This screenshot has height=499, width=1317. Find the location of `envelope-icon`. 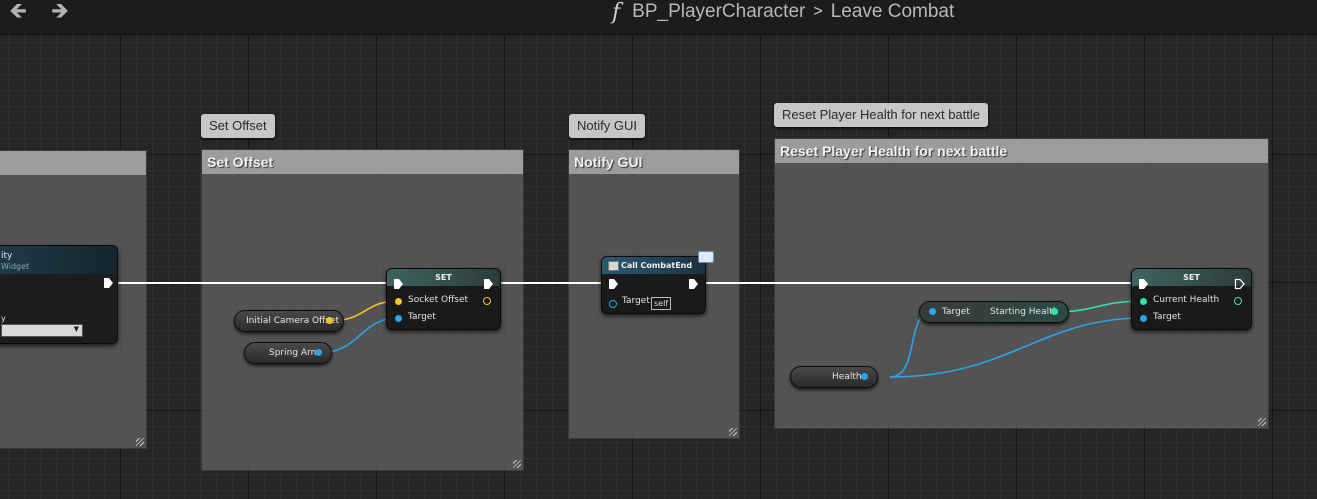

envelope-icon is located at coordinates (706, 257).